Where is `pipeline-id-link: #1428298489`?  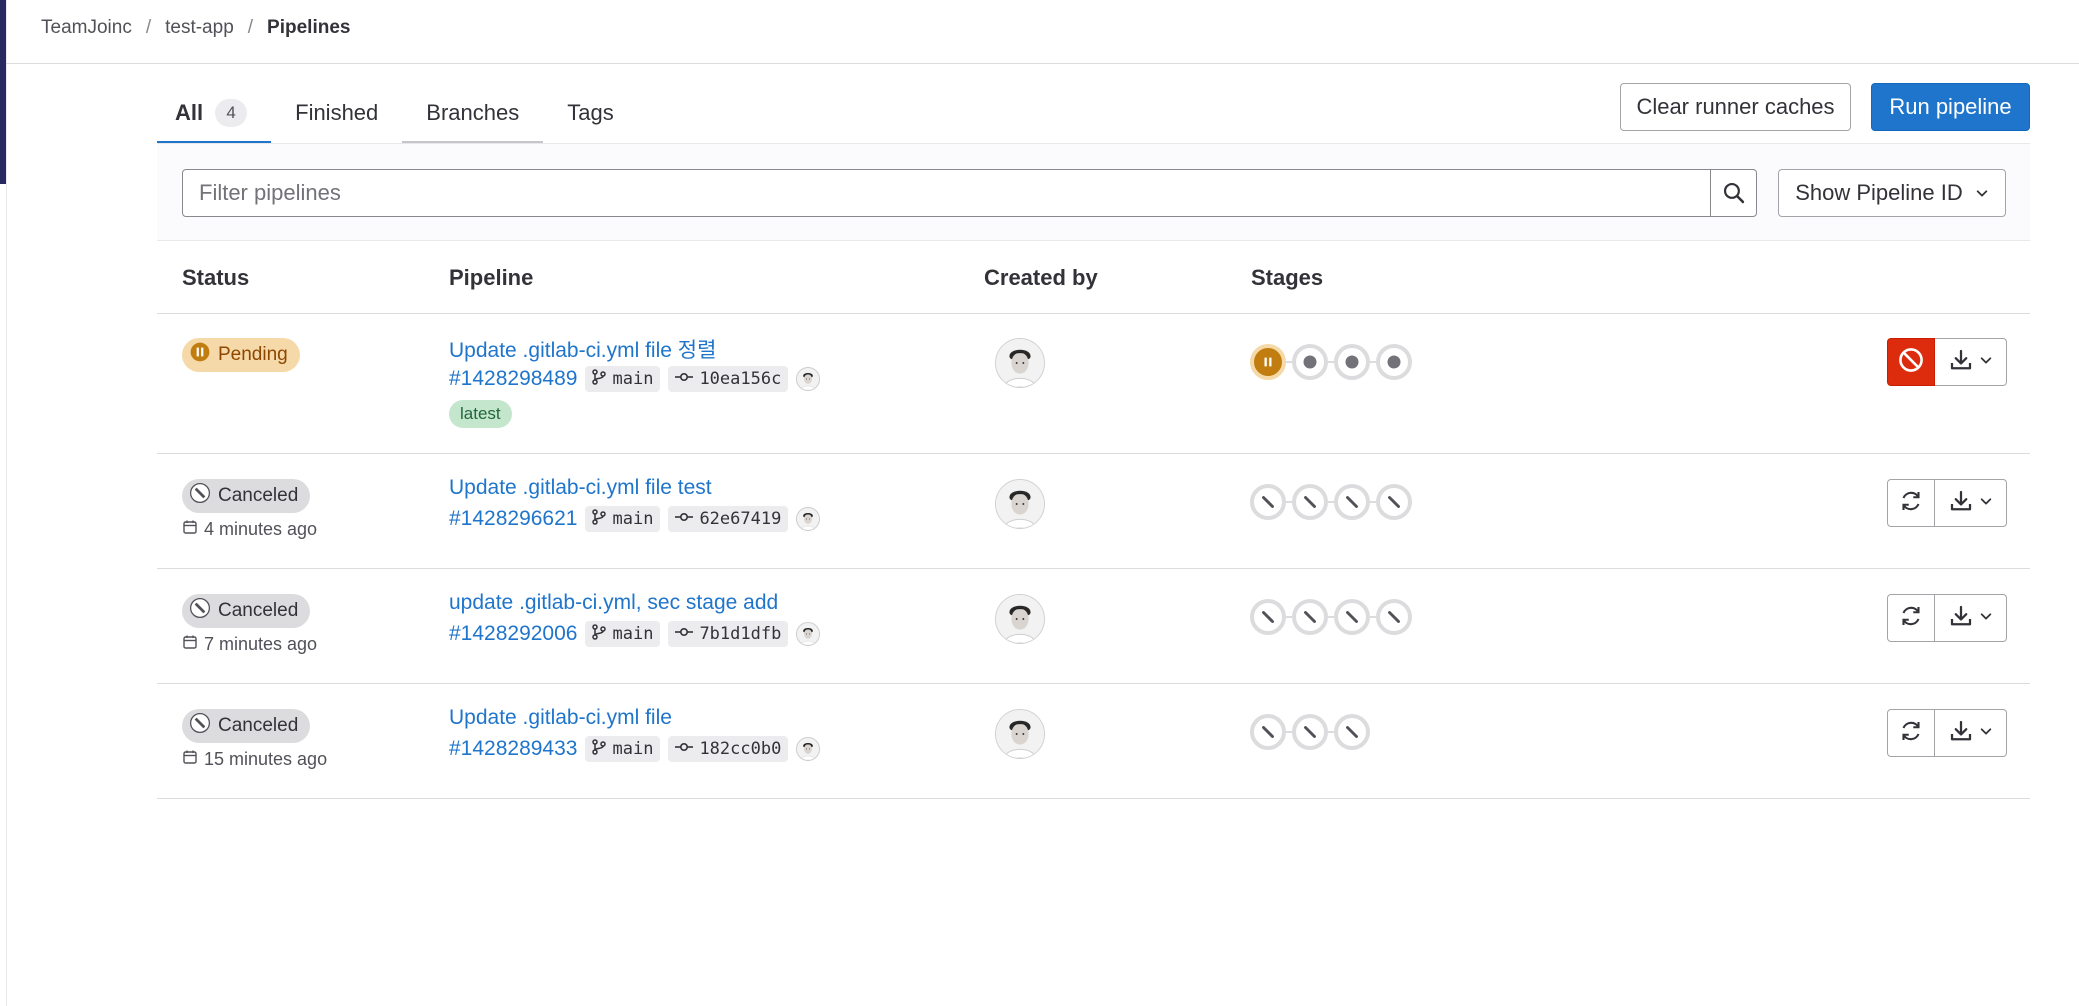 pipeline-id-link: #1428298489 is located at coordinates (513, 379).